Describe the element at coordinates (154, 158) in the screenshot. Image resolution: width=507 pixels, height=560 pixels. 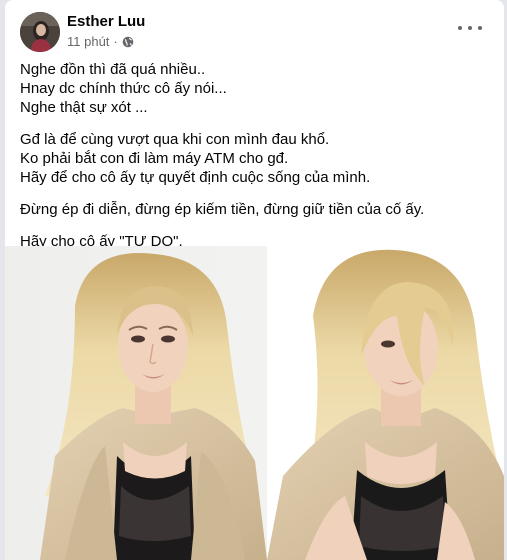
I see `text-line: Ko phải bắt con đi làm máy ATM cho gđ.` at that location.